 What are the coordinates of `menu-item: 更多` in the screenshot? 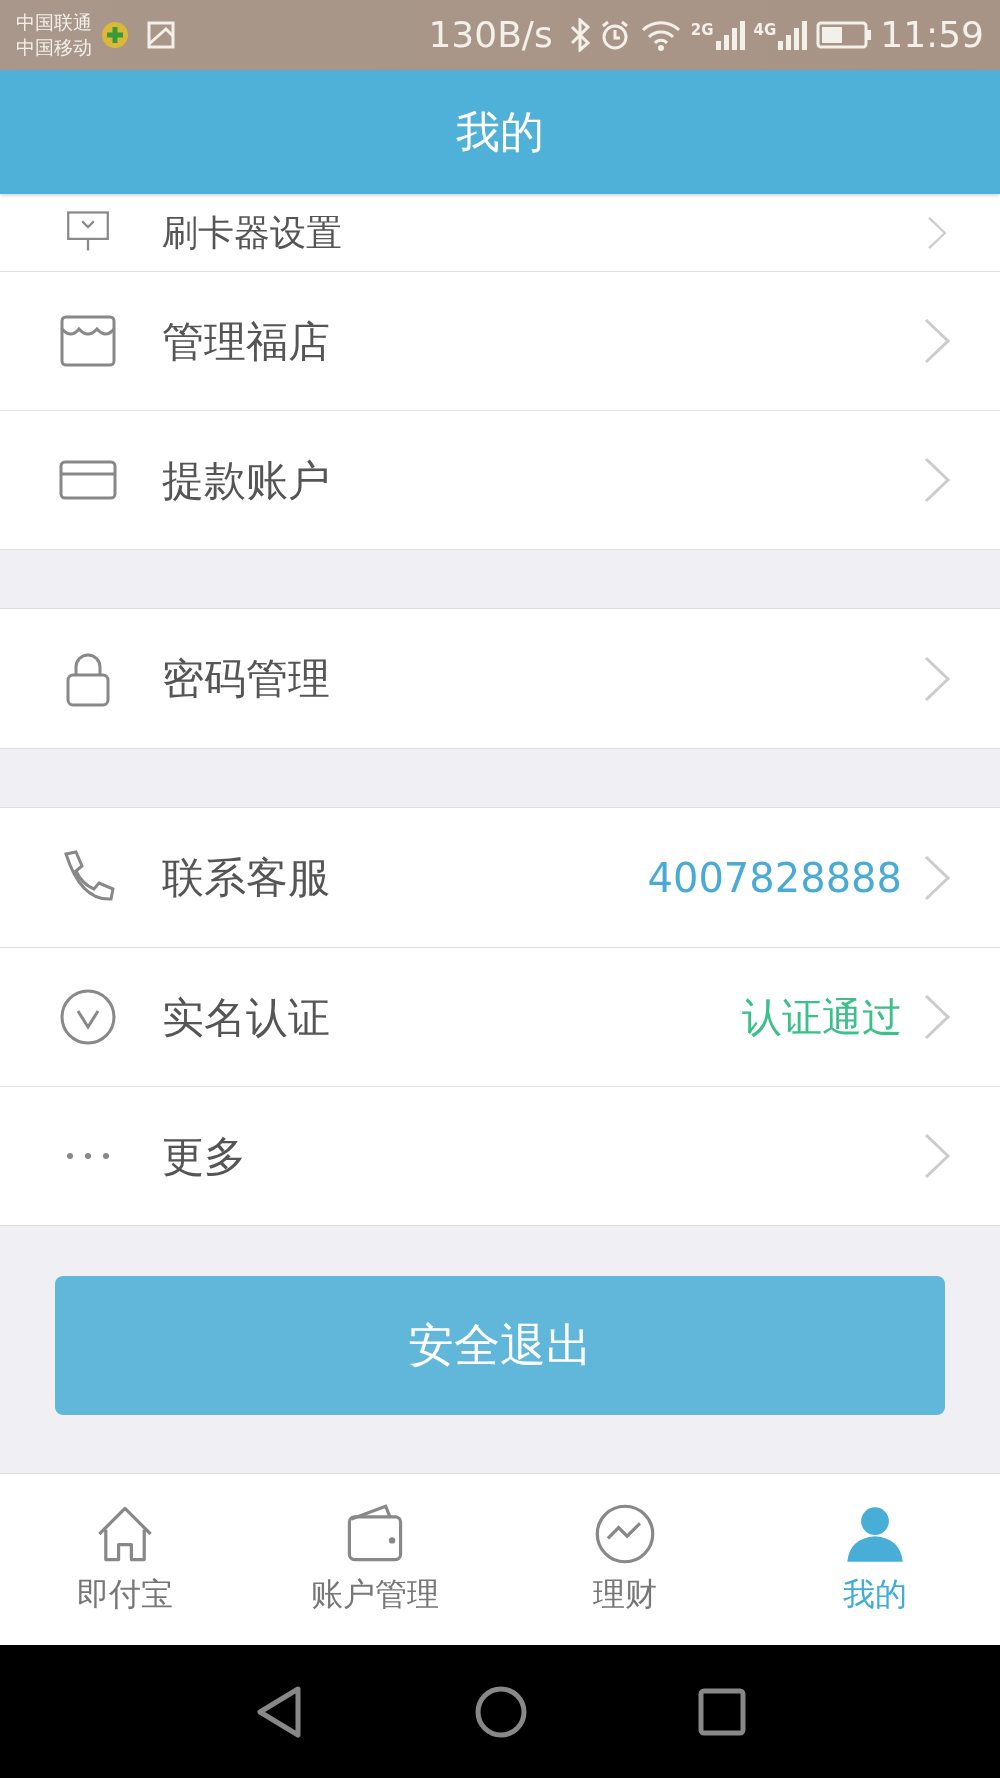 It's located at (500, 1155).